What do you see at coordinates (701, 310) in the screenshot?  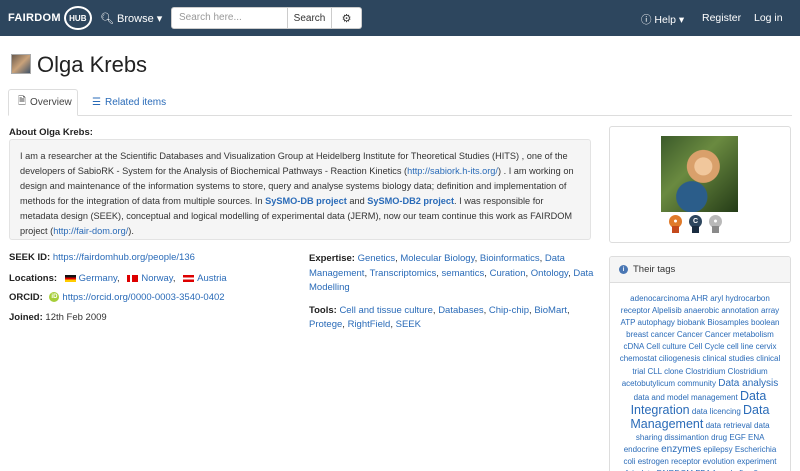 I see `tag-link: anaerobic` at bounding box center [701, 310].